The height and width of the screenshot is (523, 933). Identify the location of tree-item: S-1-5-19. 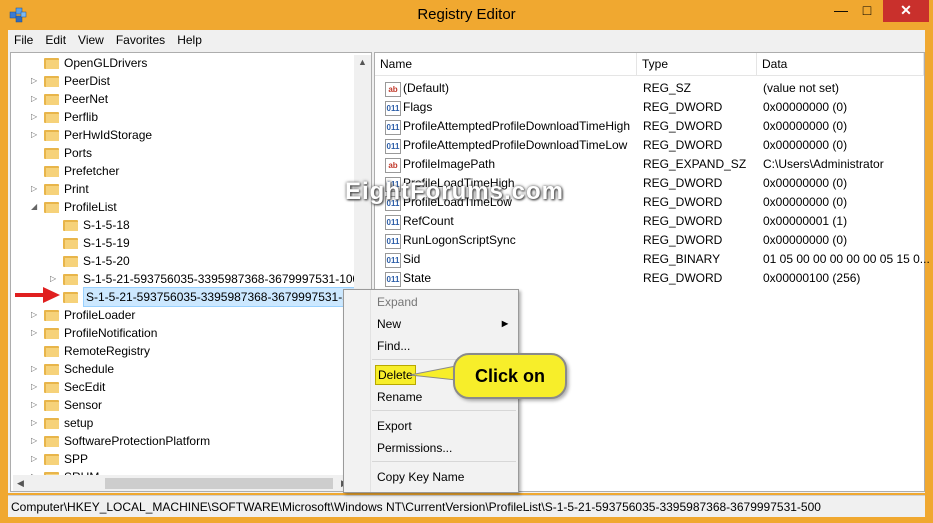
(182, 243).